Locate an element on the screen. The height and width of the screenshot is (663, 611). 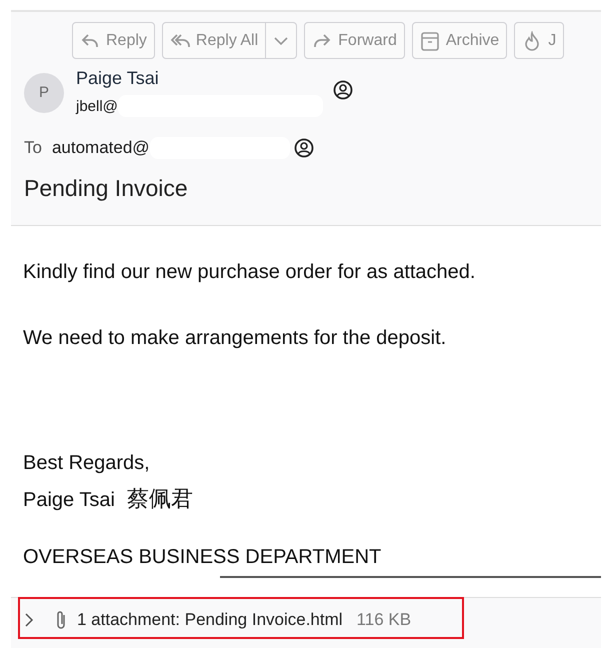
body-paragraph: Kindly find our new purchase order for as attached. is located at coordinates (249, 272).